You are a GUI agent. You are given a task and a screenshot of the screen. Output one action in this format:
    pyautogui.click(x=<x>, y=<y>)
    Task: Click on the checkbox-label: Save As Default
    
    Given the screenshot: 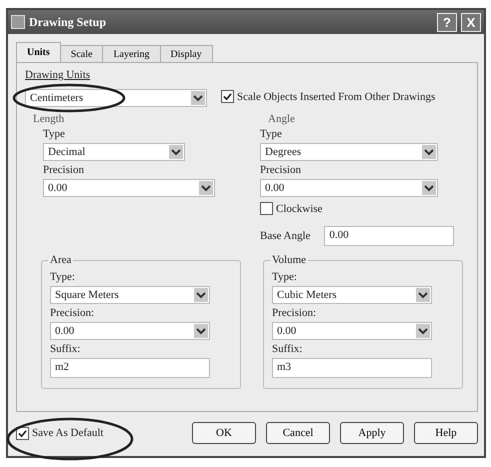 What is the action you would take?
    pyautogui.click(x=68, y=433)
    